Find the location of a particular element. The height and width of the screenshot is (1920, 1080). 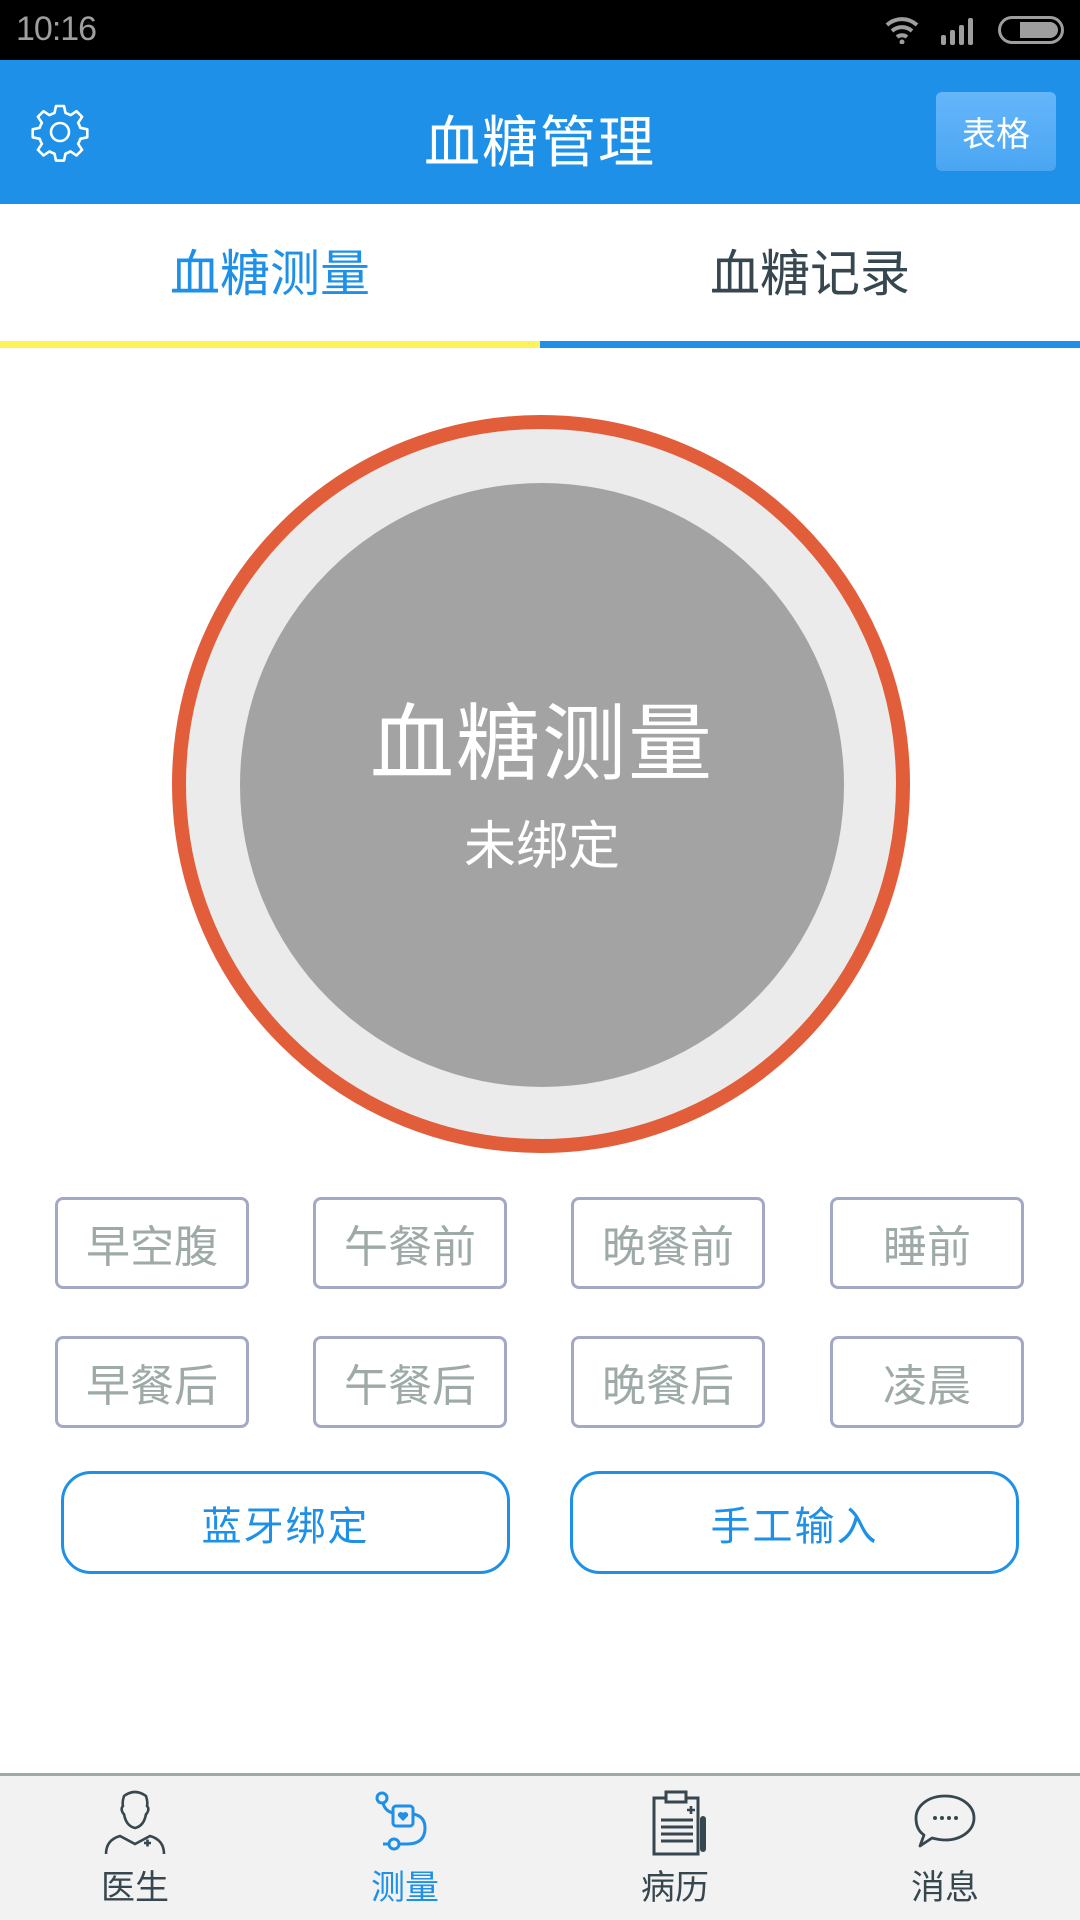

clipboard-icon is located at coordinates (679, 1823).